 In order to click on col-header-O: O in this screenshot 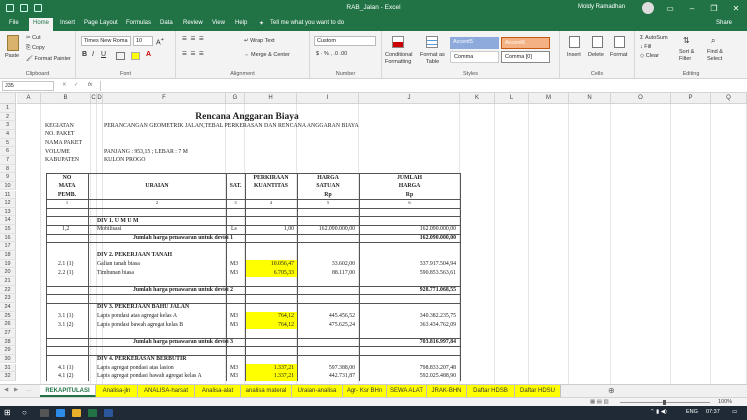, I will do `click(641, 98)`.